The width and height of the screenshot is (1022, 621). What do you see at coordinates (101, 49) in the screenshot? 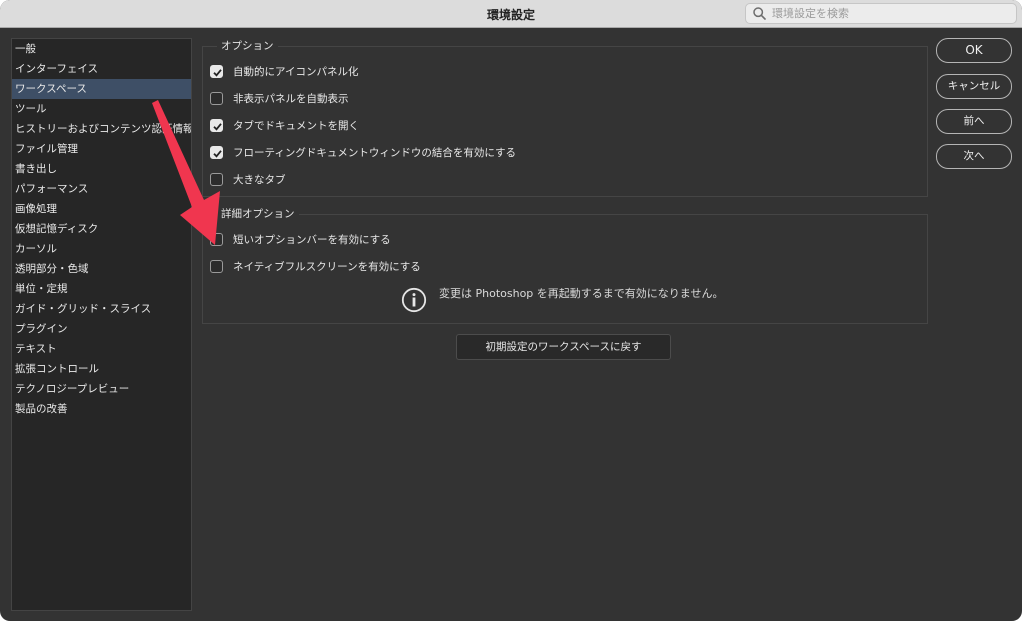
I see `sidebar-item-general: 一般` at bounding box center [101, 49].